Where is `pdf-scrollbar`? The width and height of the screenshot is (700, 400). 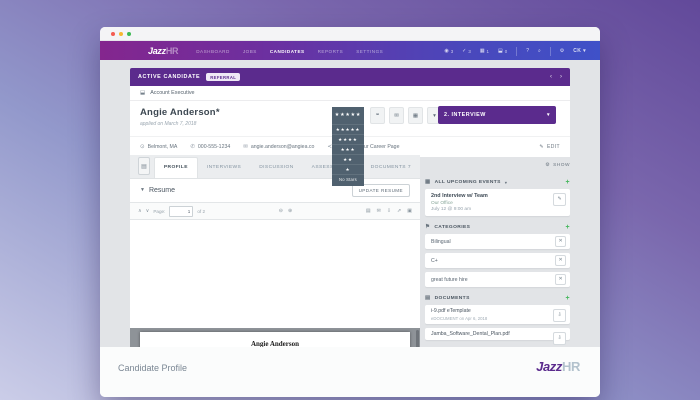 pdf-scrollbar is located at coordinates (417, 338).